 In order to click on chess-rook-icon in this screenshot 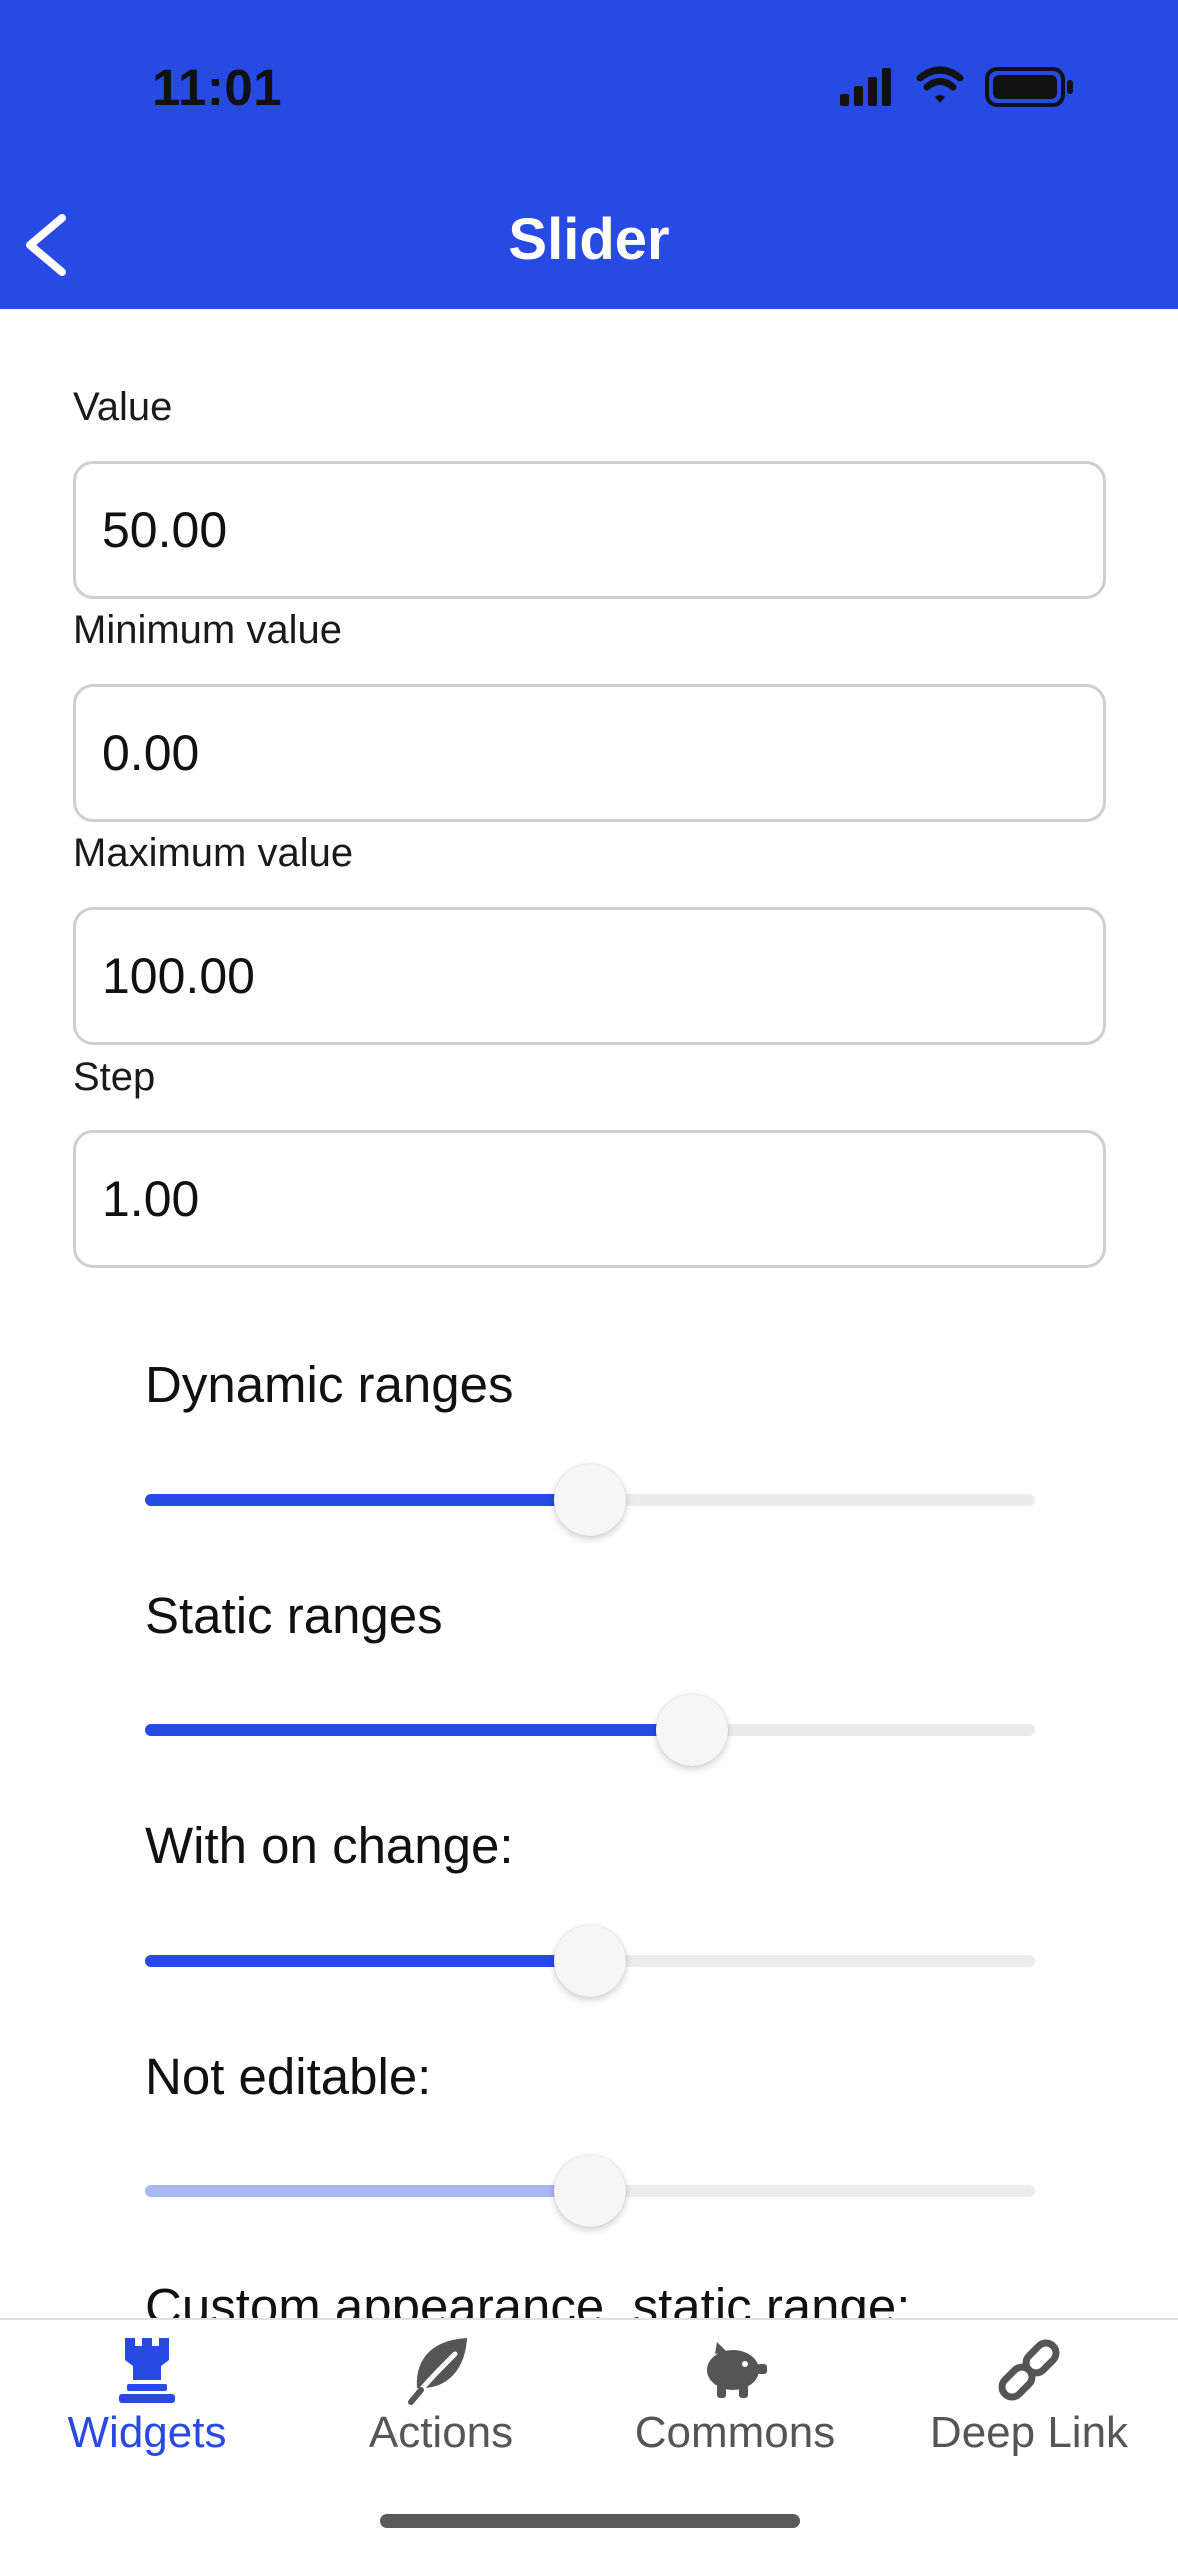, I will do `click(147, 2370)`.